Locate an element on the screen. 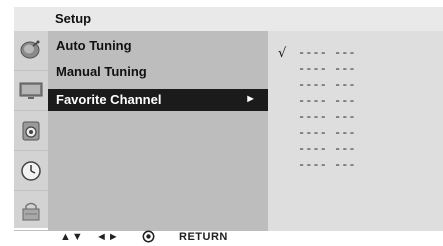 The image size is (443, 246). left-right-arrows-icon: ◄► is located at coordinates (108, 237).